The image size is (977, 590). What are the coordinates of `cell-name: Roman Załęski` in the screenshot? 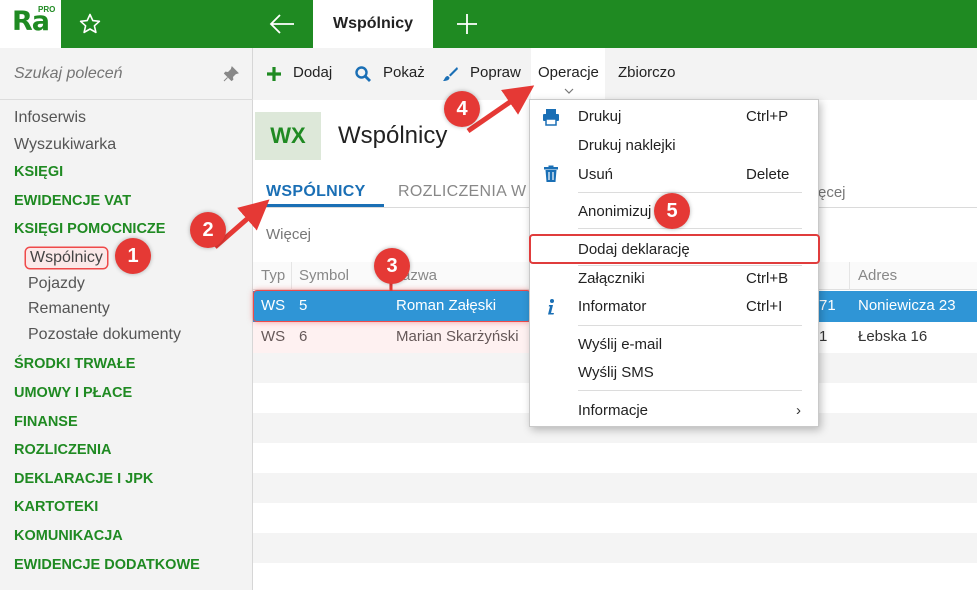 It's located at (446, 305).